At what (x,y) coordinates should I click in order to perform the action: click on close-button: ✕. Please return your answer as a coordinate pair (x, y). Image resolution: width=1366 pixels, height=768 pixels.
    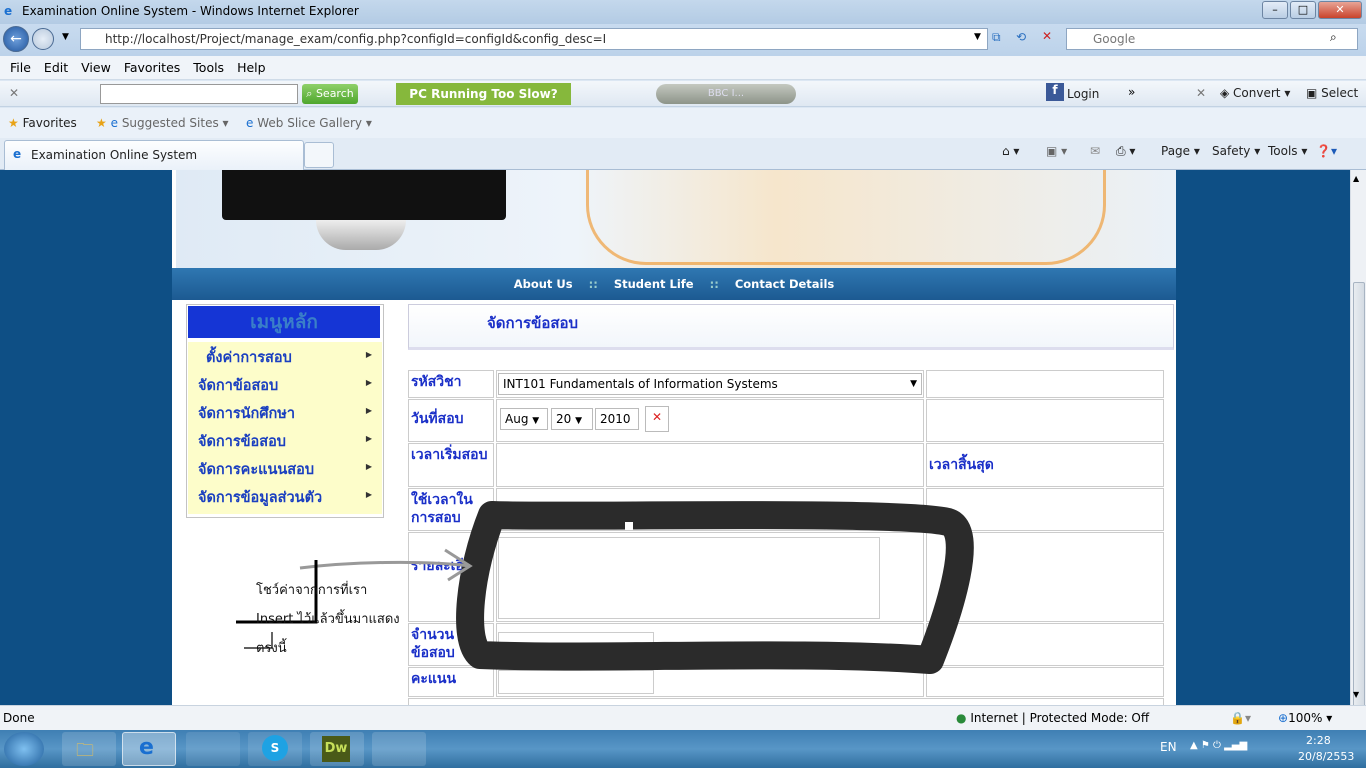
    Looking at the image, I should click on (1340, 10).